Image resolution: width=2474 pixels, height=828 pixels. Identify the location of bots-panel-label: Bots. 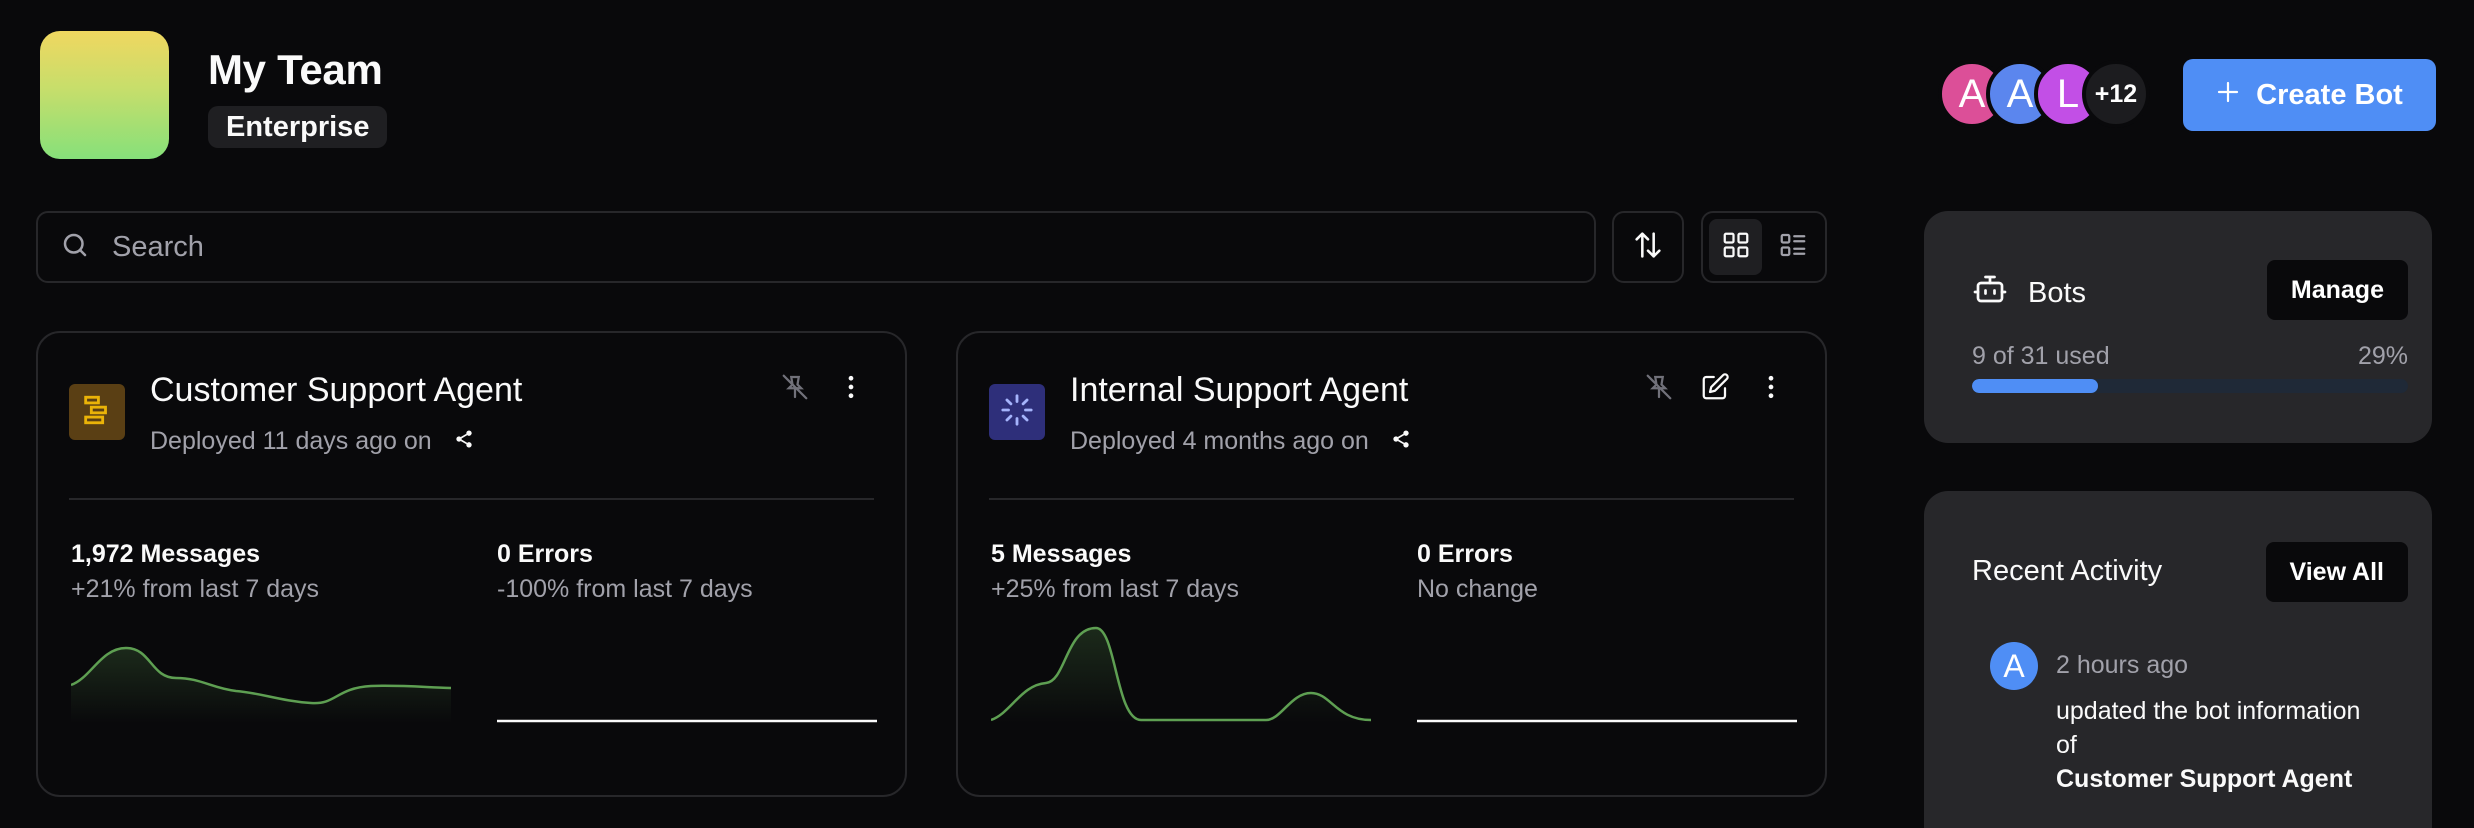
(2057, 292).